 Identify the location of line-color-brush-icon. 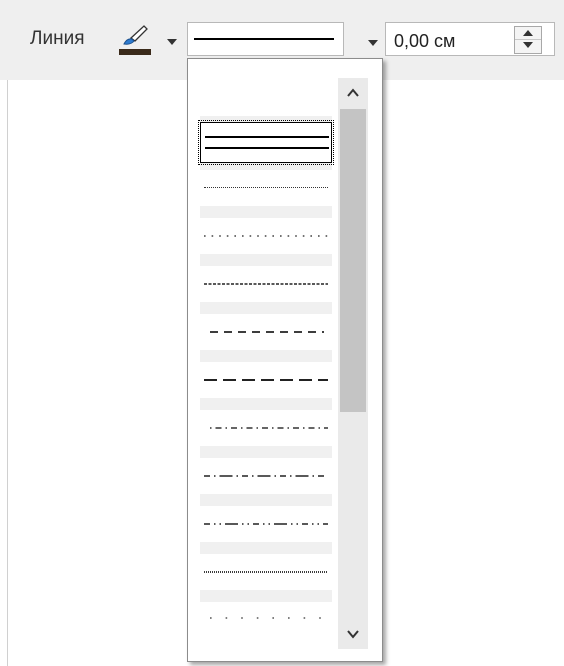
(135, 40).